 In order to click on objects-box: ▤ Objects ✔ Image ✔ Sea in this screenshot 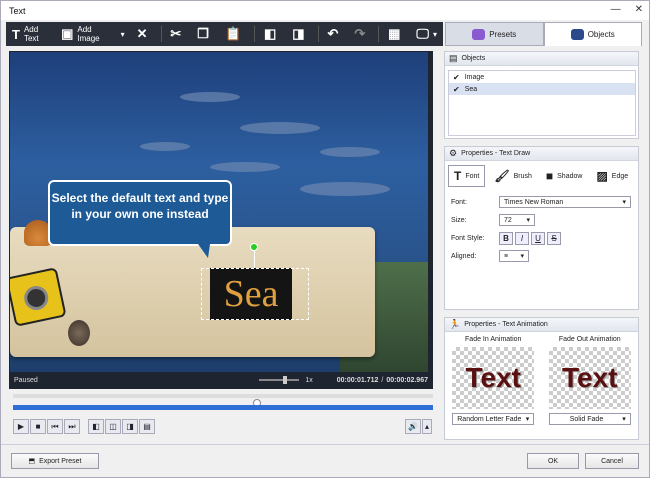, I will do `click(541, 95)`.